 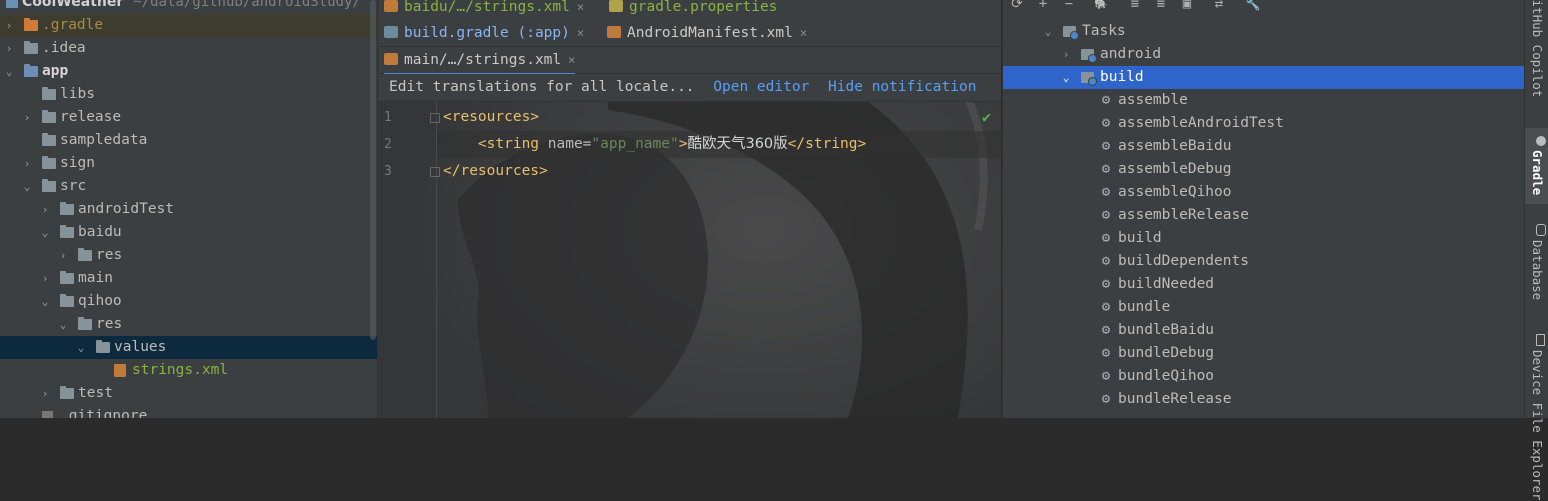 What do you see at coordinates (188, 278) in the screenshot?
I see `tree-item-main: › main` at bounding box center [188, 278].